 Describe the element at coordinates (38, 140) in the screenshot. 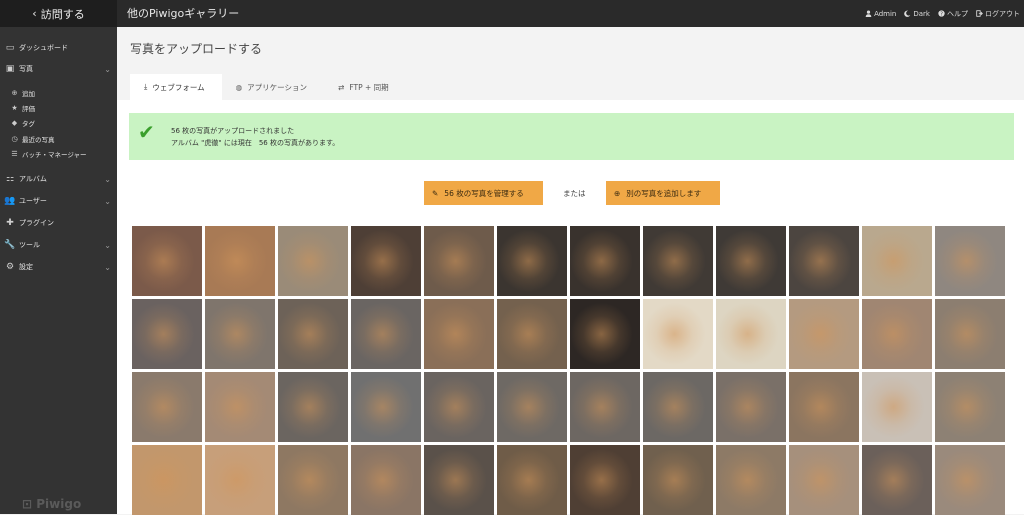

I see `sidebar-sub-label: 最近の写真` at that location.